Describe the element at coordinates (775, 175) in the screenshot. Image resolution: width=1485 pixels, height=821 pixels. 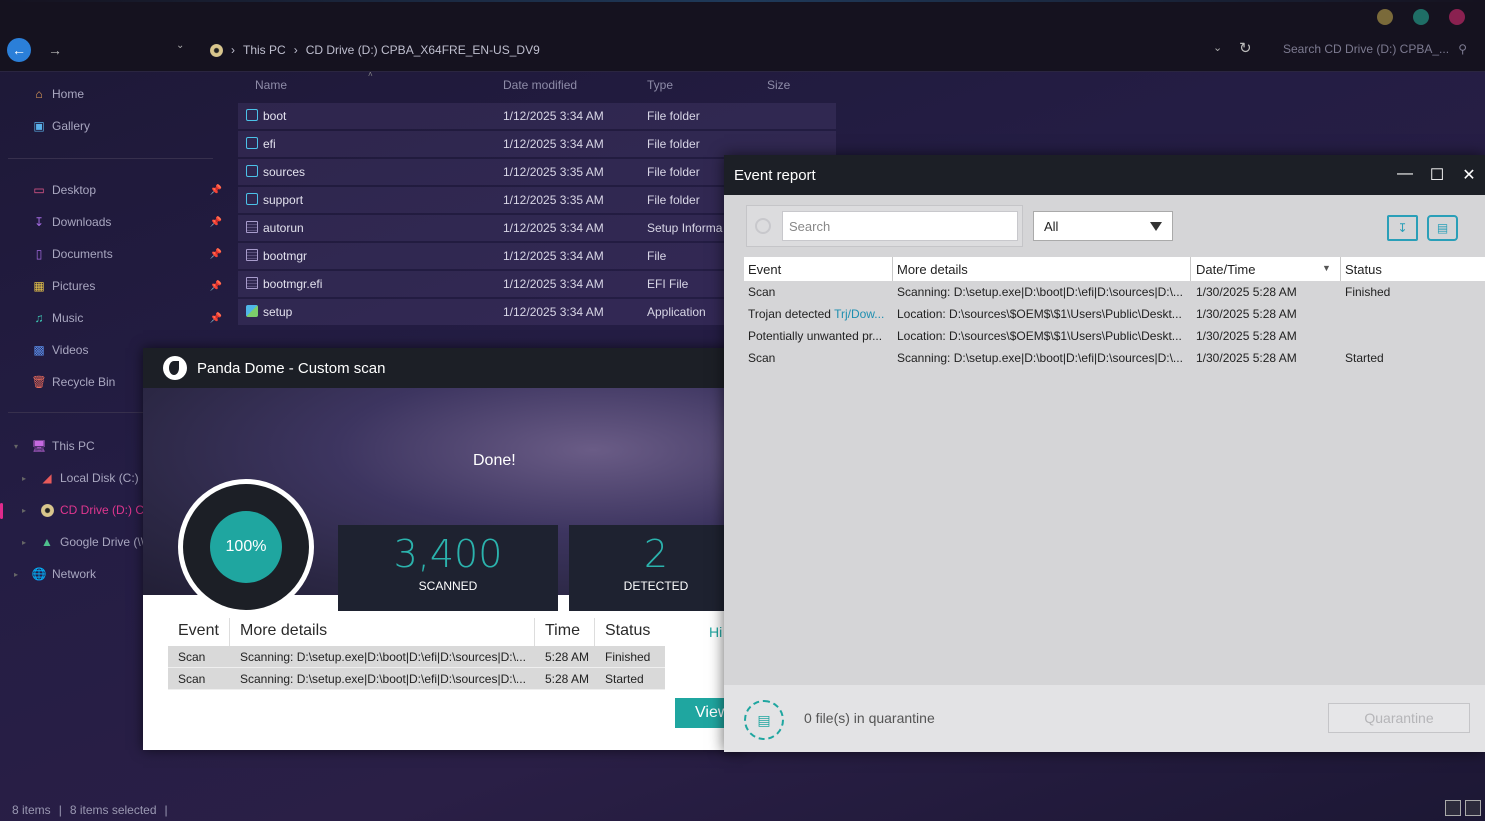
I see `event-report-title: Event report` at that location.